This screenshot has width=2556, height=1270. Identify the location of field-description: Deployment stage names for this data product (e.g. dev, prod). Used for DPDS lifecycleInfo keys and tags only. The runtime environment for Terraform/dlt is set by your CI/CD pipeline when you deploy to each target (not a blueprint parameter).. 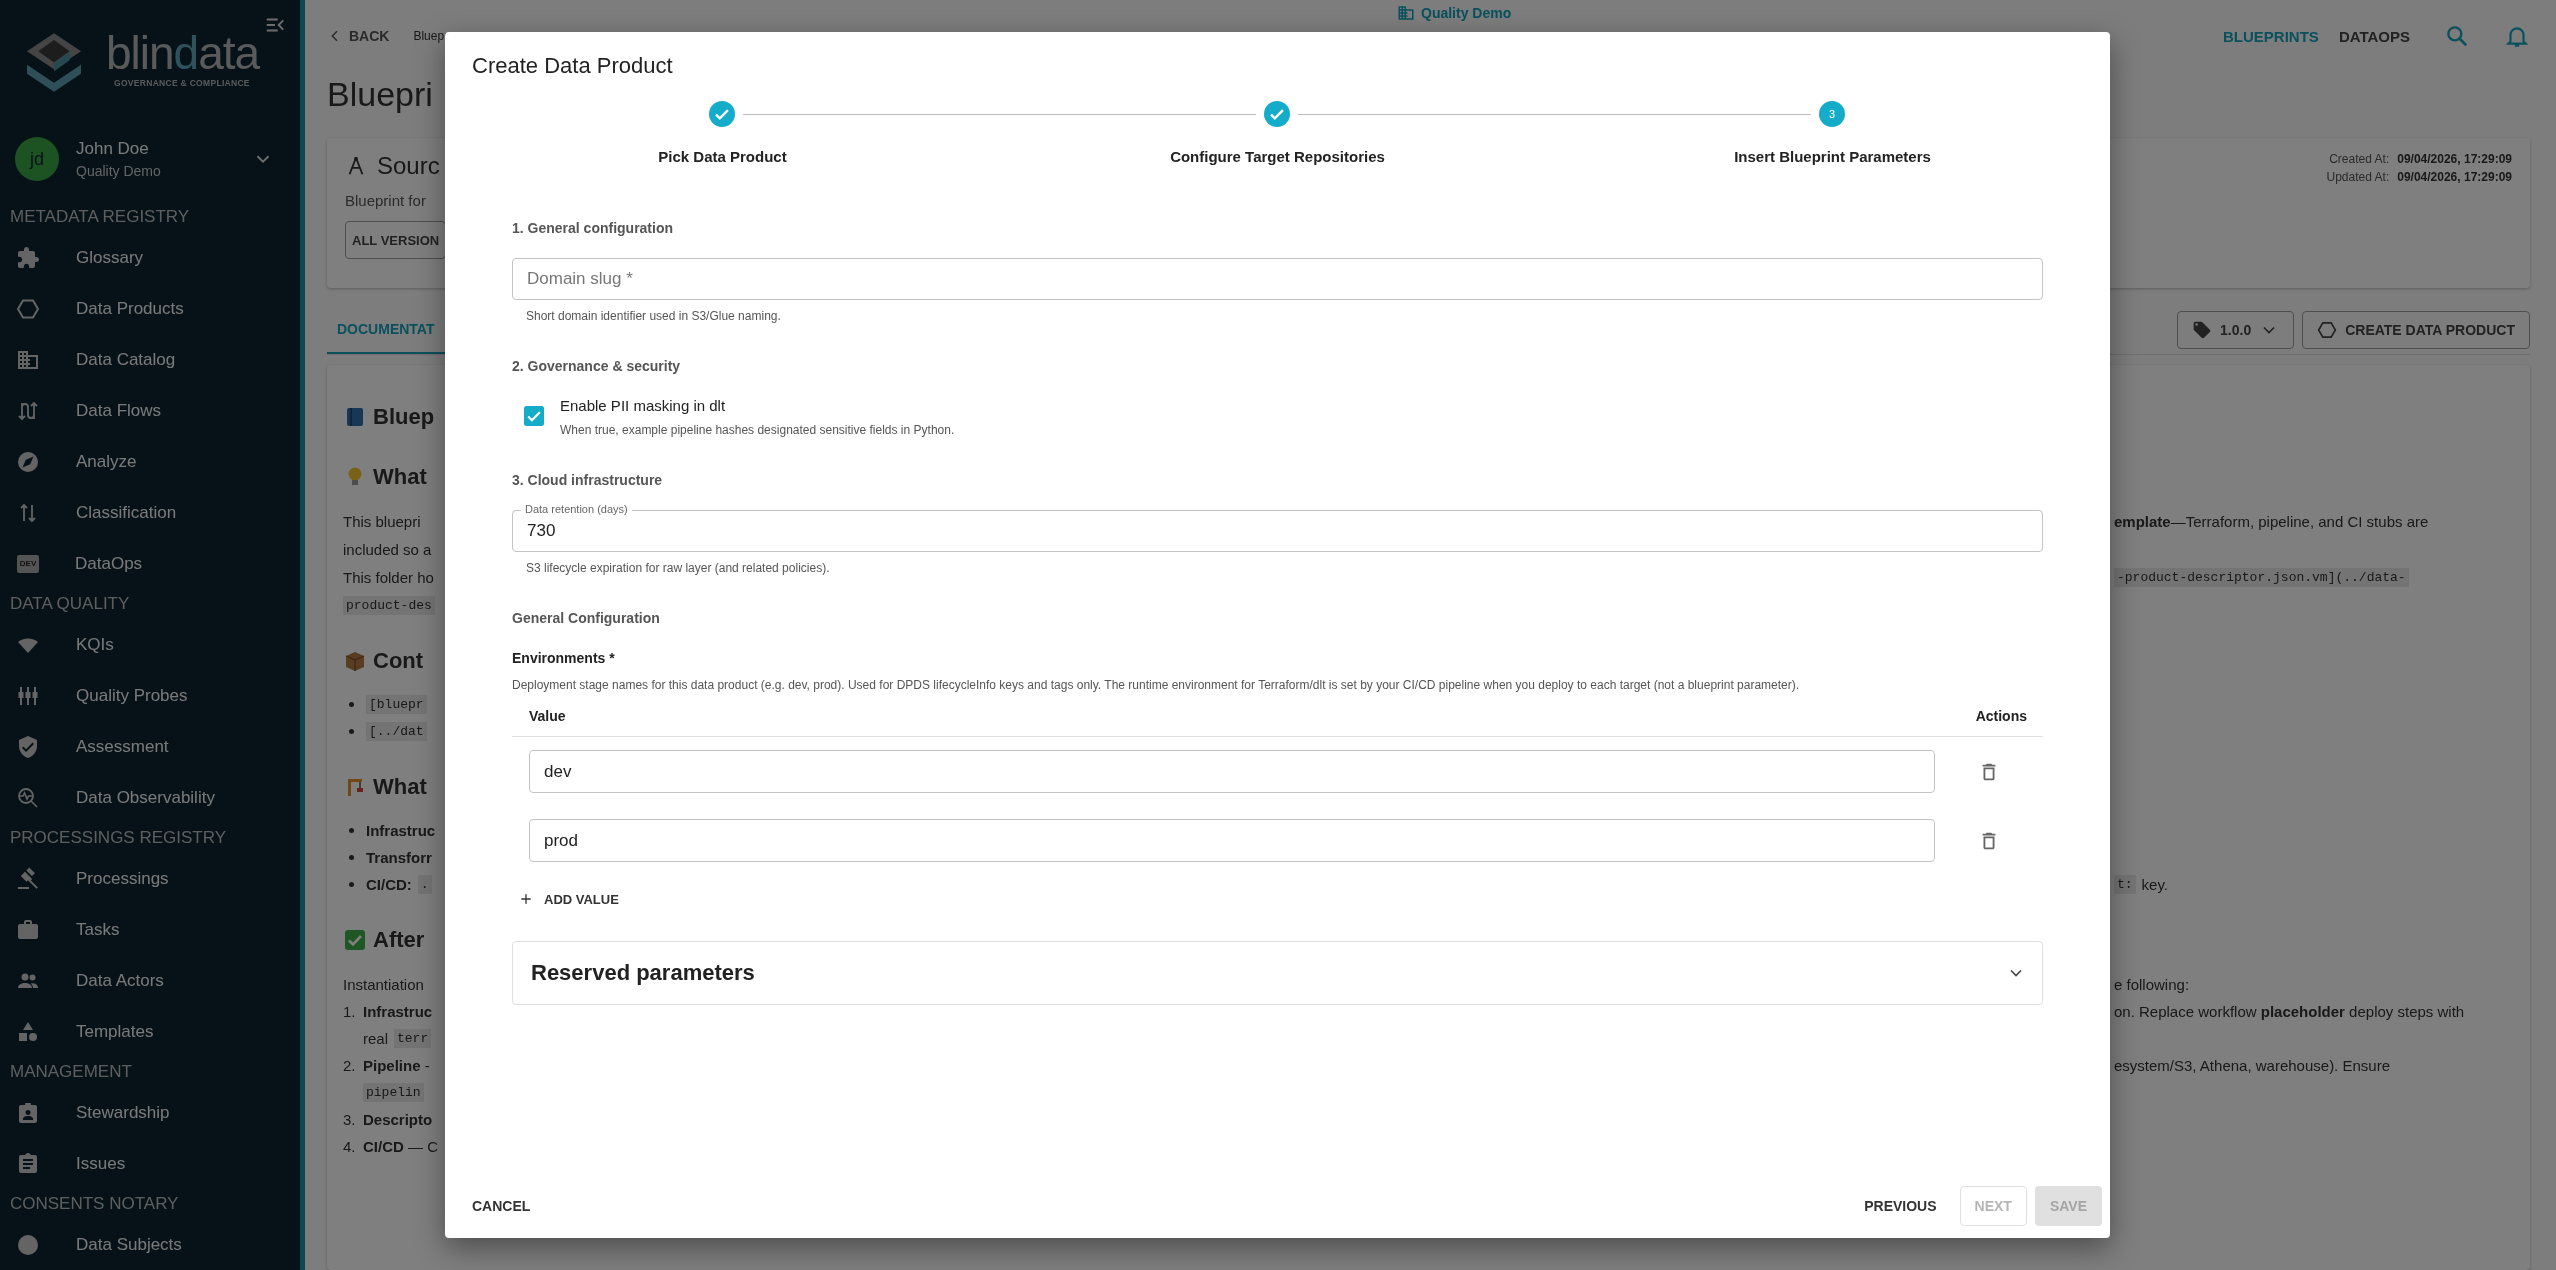
(1156, 685).